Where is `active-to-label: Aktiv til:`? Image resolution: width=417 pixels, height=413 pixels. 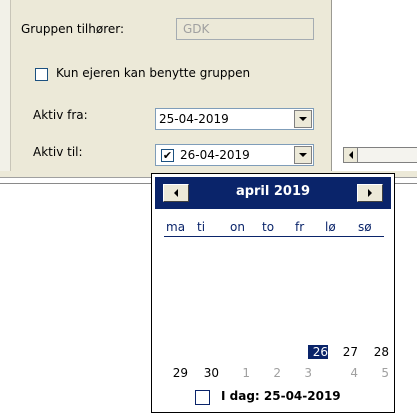
active-to-label: Aktiv til: is located at coordinates (58, 152).